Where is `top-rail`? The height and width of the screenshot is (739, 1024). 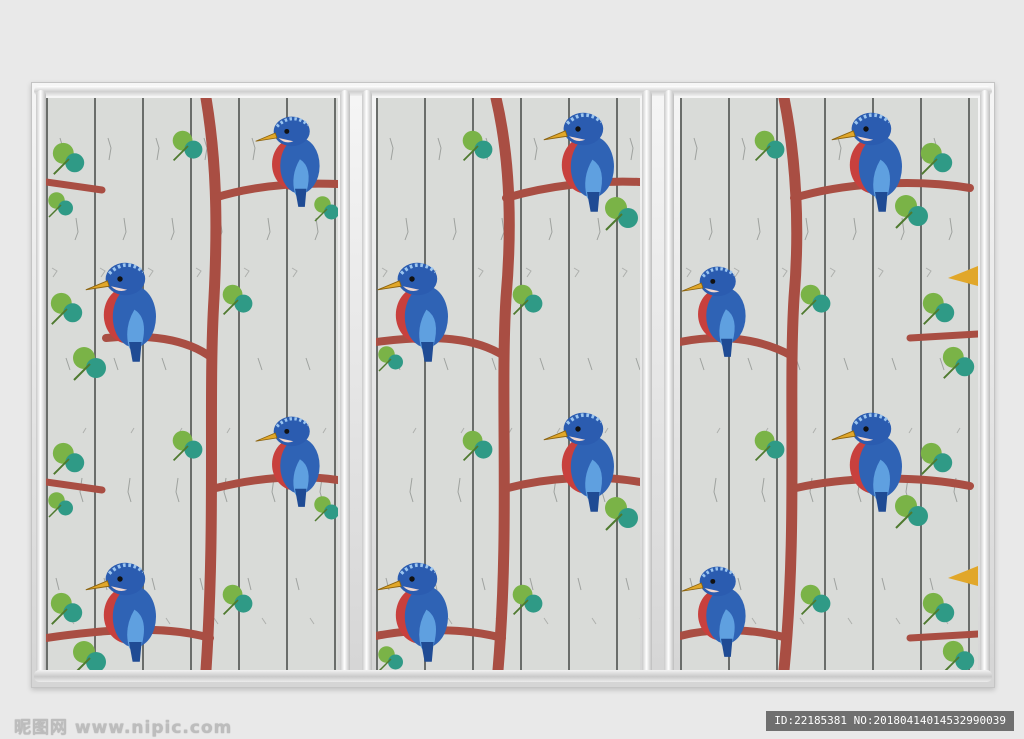 top-rail is located at coordinates (513, 91).